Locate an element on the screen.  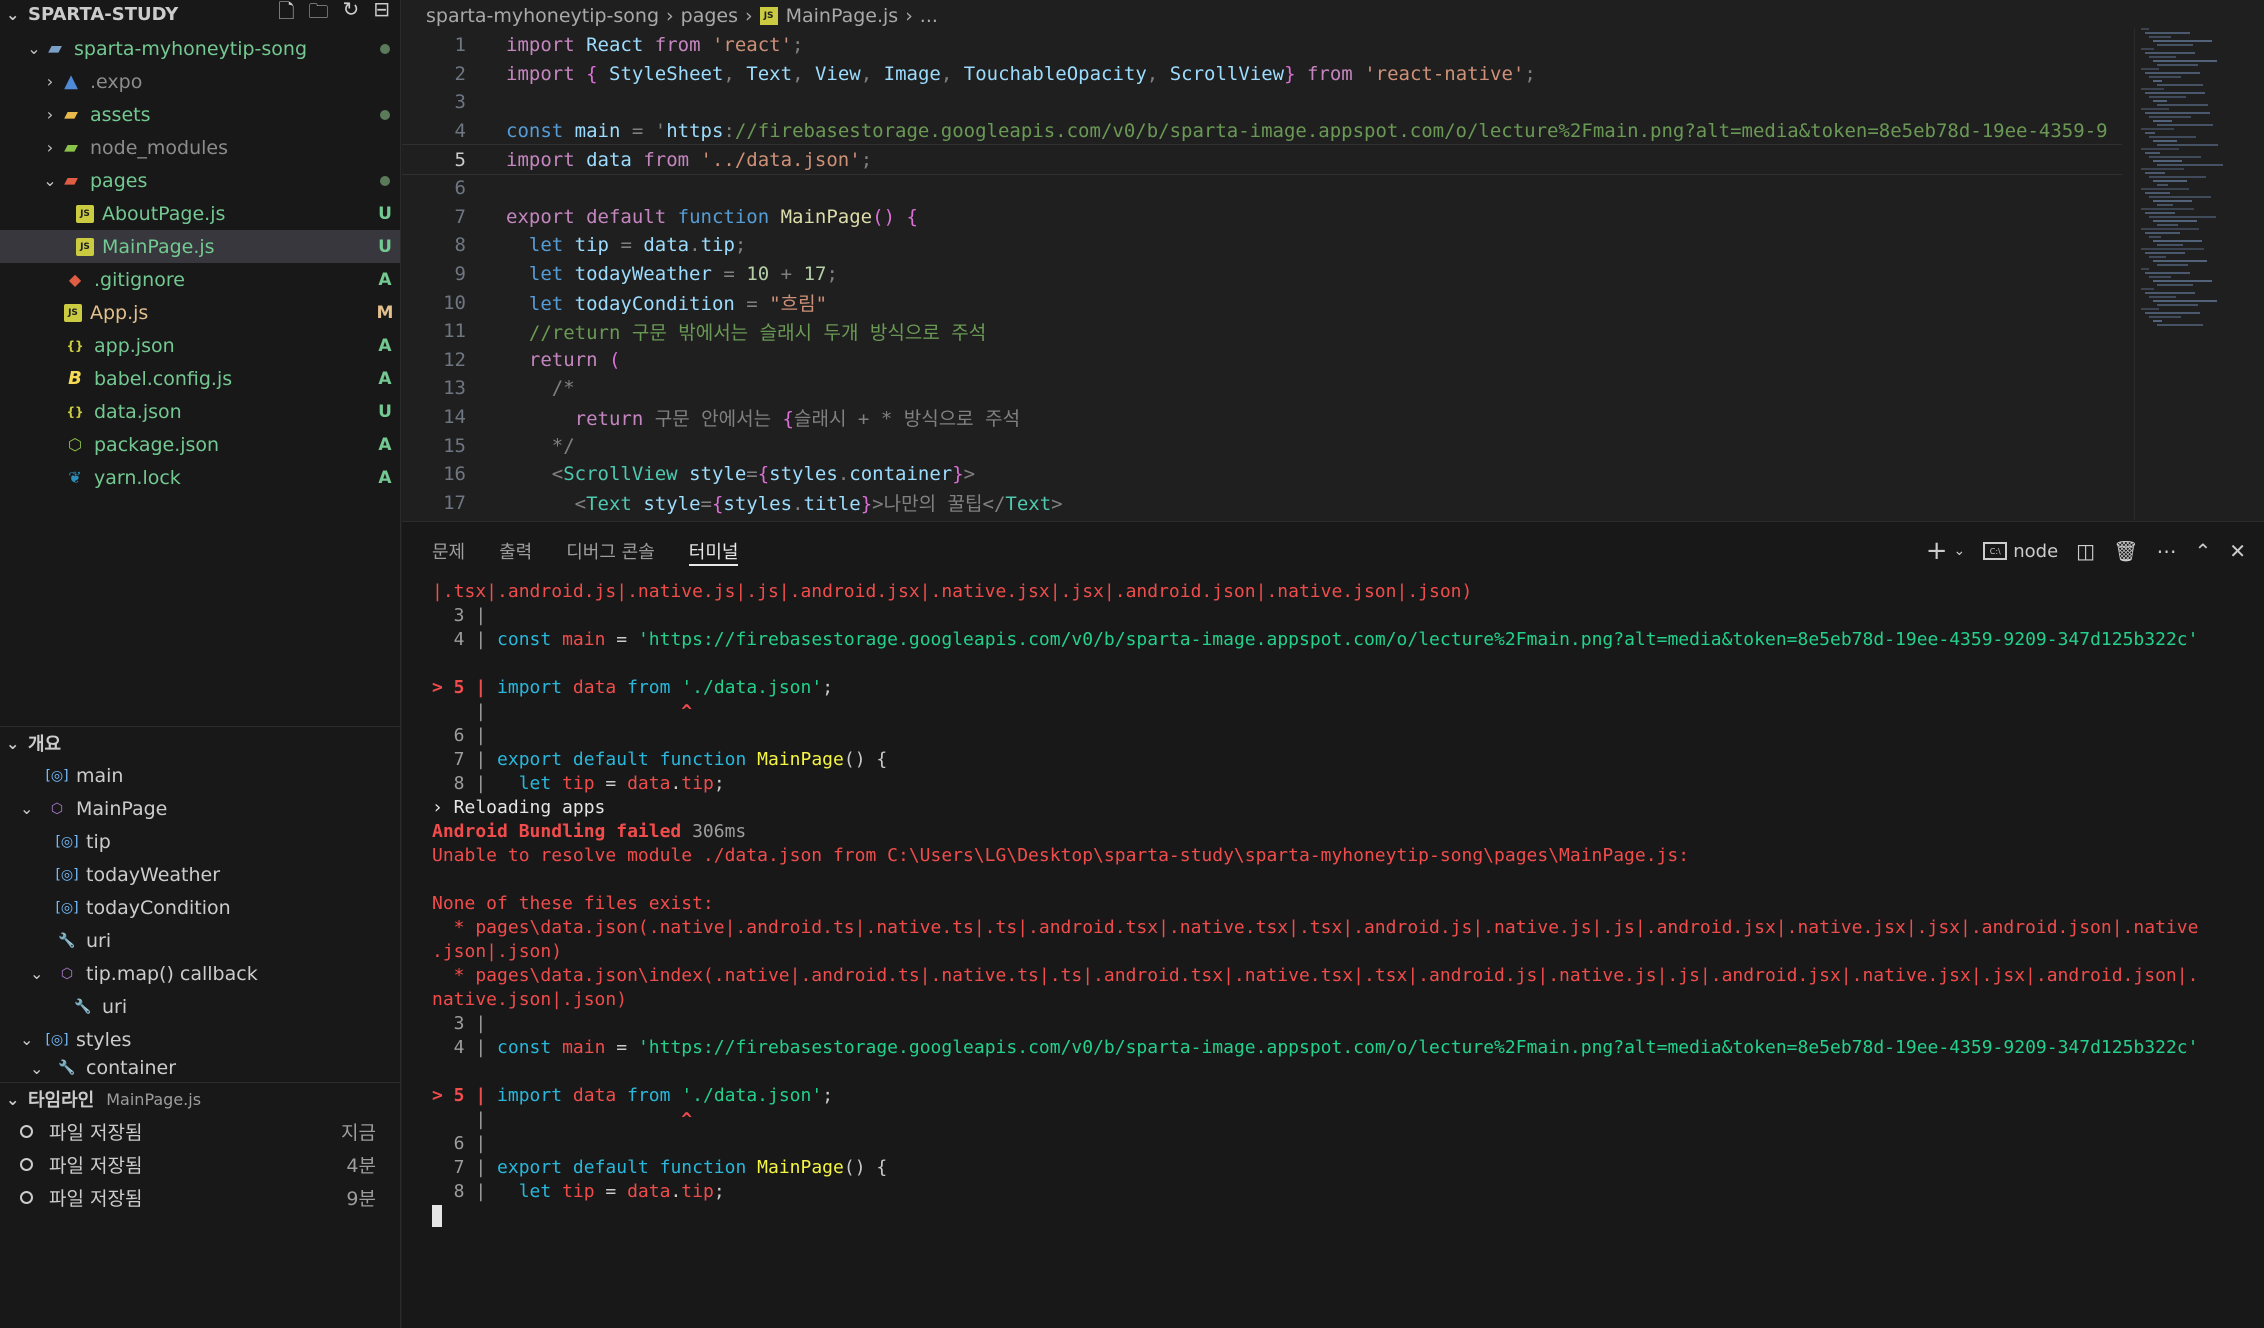
tree-file-app-js: JS App.js M is located at coordinates (200, 312).